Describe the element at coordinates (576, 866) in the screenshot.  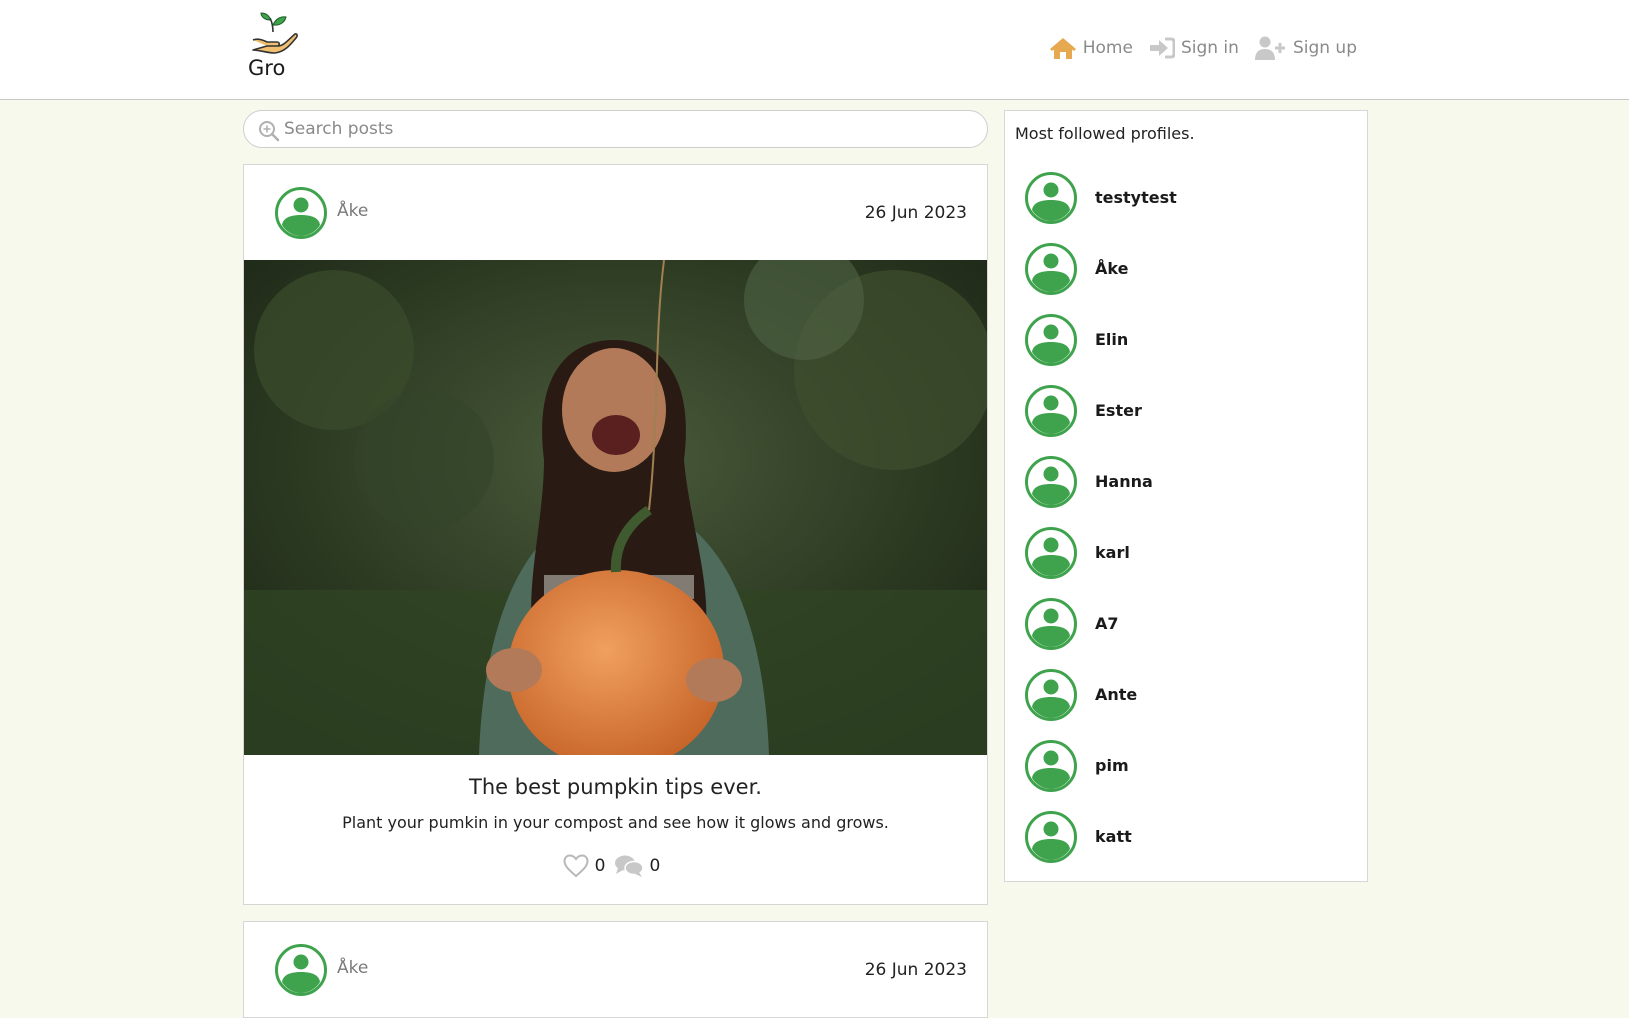
I see `heart-icon` at that location.